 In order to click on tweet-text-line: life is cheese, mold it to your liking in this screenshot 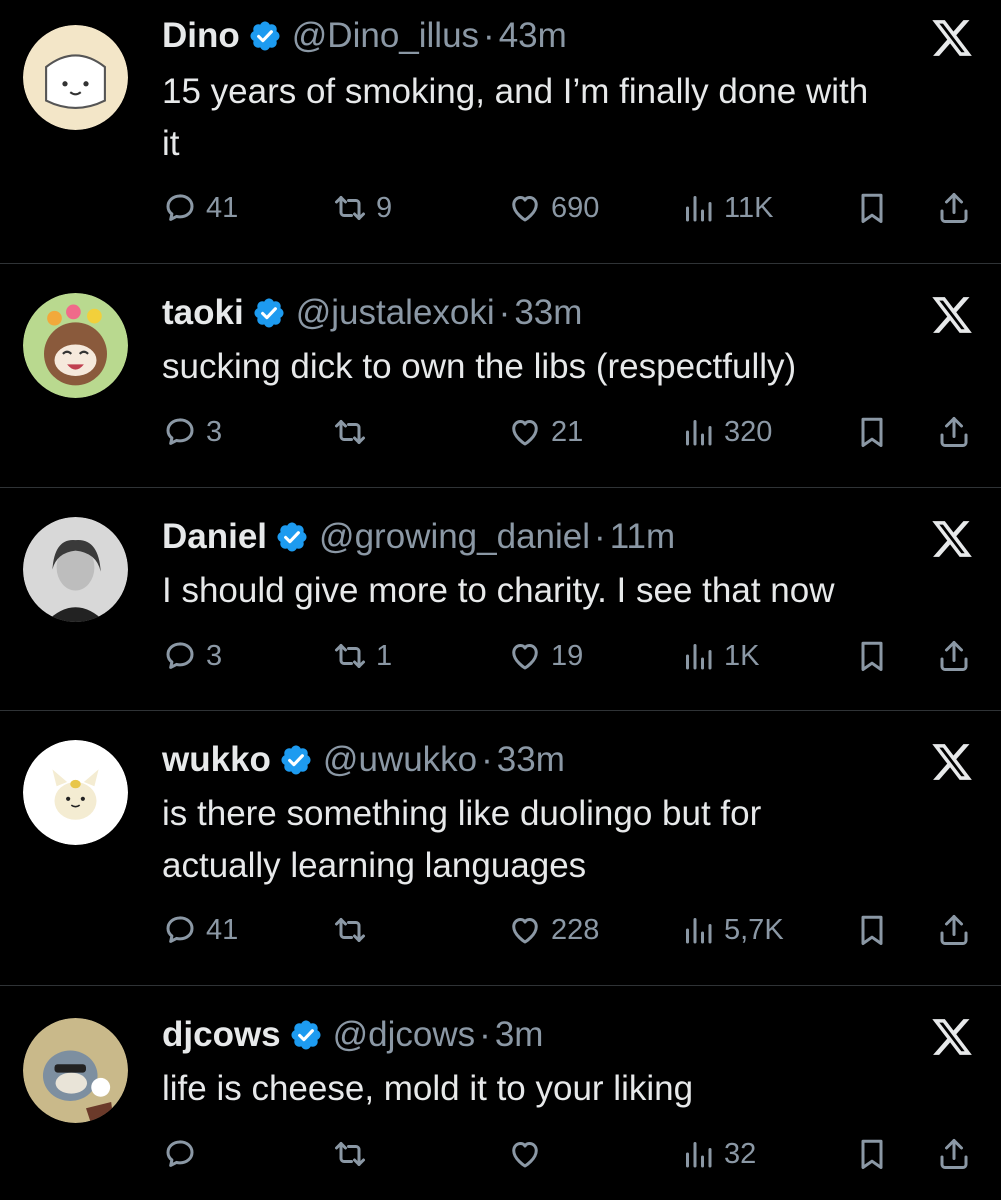, I will do `click(428, 1088)`.